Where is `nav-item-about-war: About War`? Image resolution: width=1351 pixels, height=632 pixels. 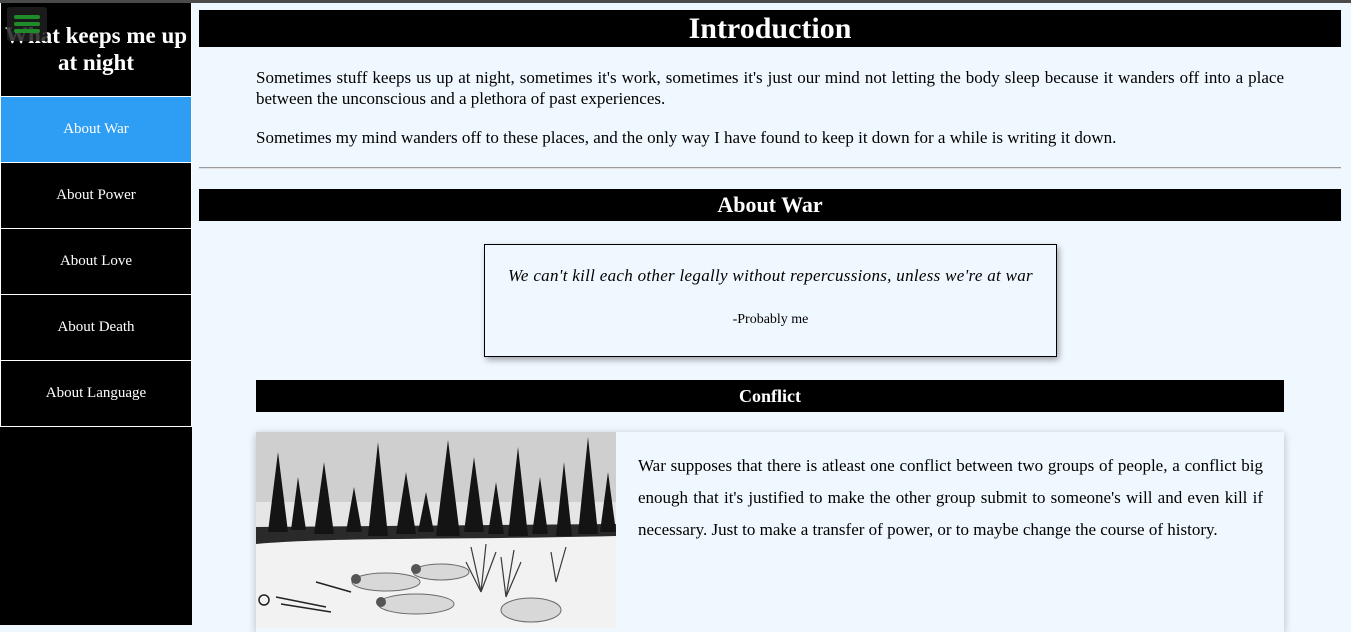
nav-item-about-war: About War is located at coordinates (96, 130).